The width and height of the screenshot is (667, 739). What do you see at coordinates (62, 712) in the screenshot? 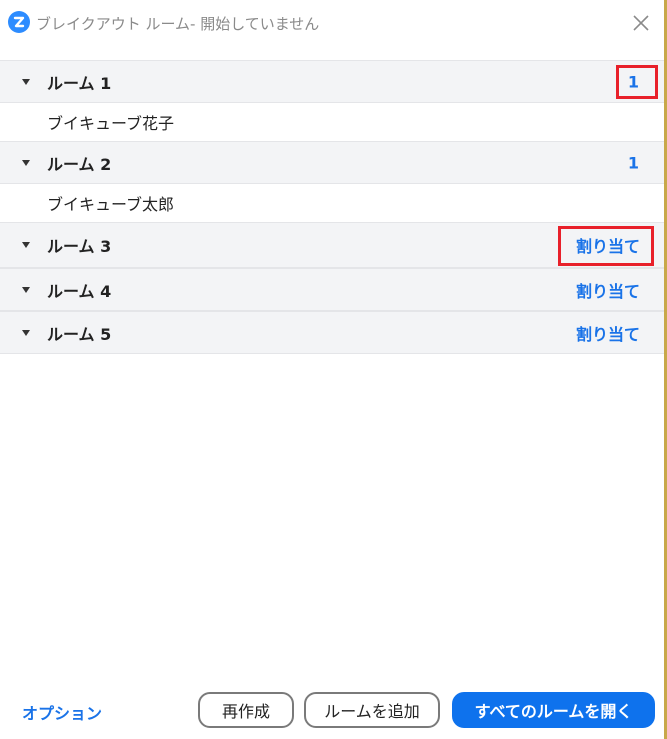
I see `options-link: オプション` at bounding box center [62, 712].